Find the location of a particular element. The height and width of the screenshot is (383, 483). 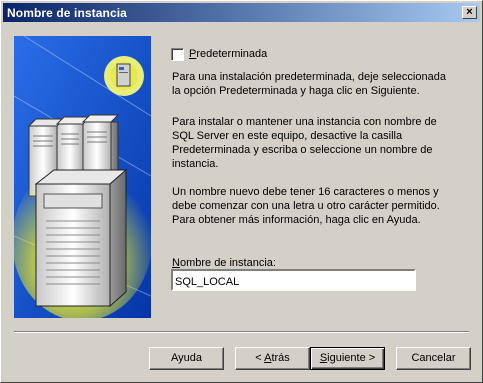

checkbox-box is located at coordinates (177, 54).